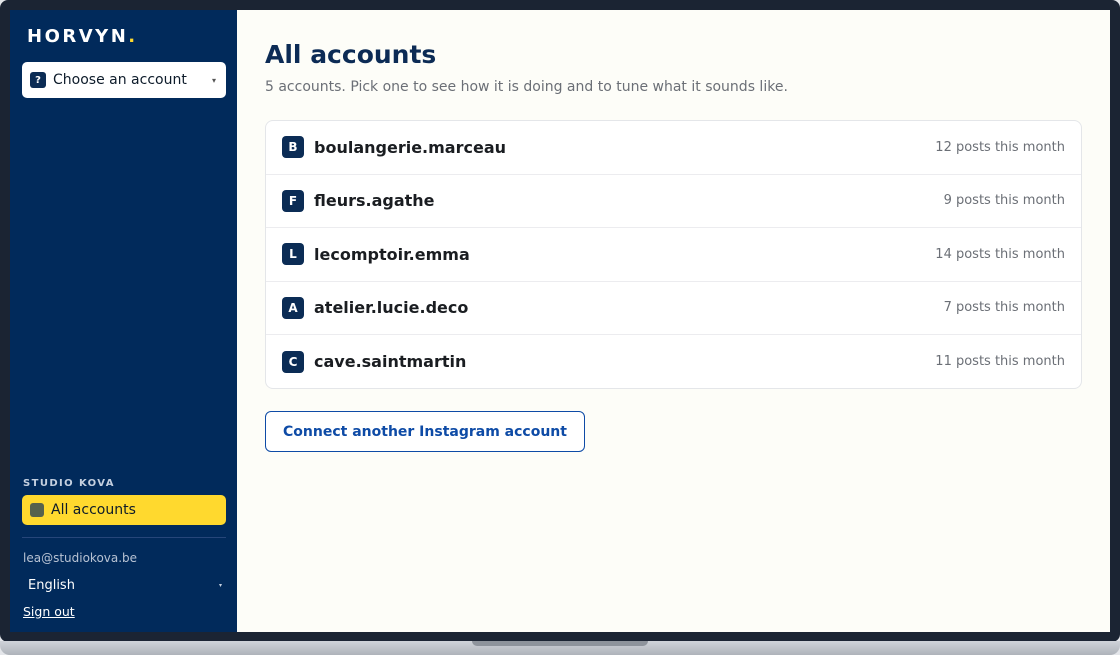  I want to click on account-selector-label: Choose an account, so click(120, 80).